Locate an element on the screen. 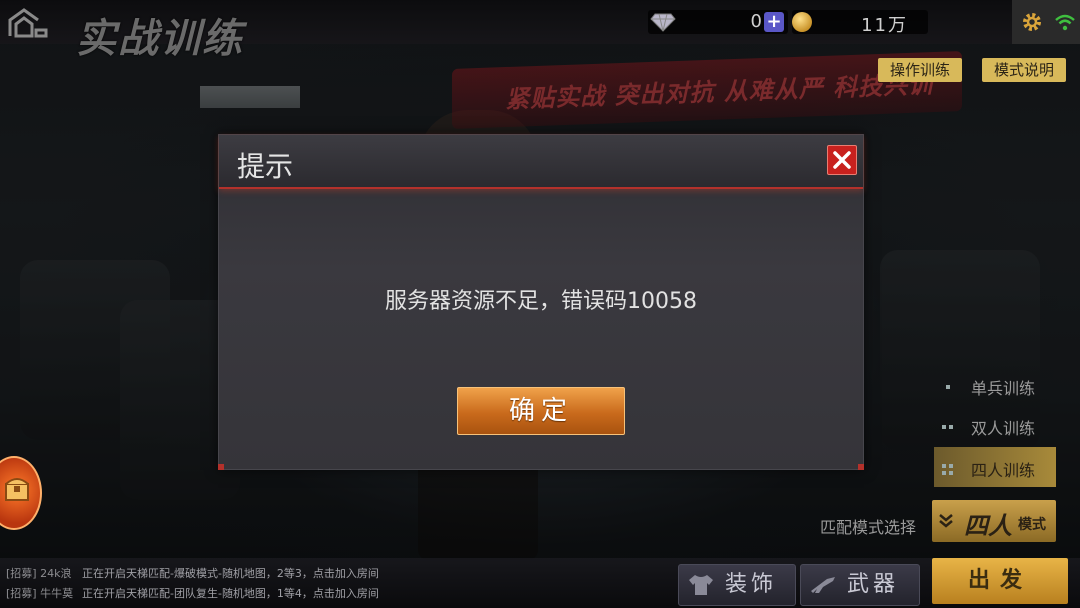 The width and height of the screenshot is (1080, 608). diamond-icon is located at coordinates (663, 22).